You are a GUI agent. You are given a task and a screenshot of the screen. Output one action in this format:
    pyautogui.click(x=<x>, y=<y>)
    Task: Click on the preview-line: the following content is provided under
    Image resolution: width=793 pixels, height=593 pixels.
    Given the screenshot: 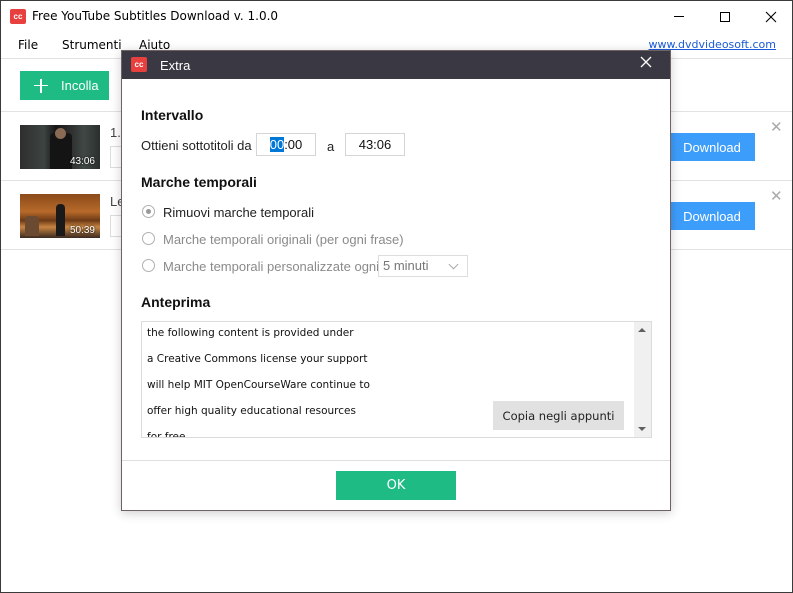 What is the action you would take?
    pyautogui.click(x=250, y=333)
    